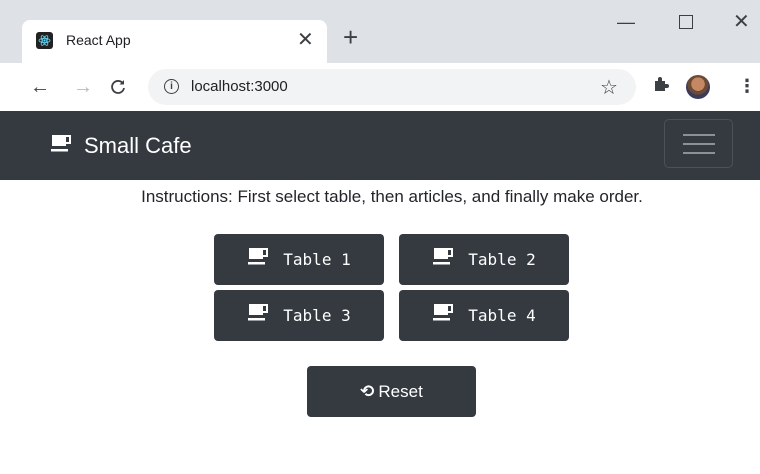  Describe the element at coordinates (686, 22) in the screenshot. I see `maximize-icon` at that location.